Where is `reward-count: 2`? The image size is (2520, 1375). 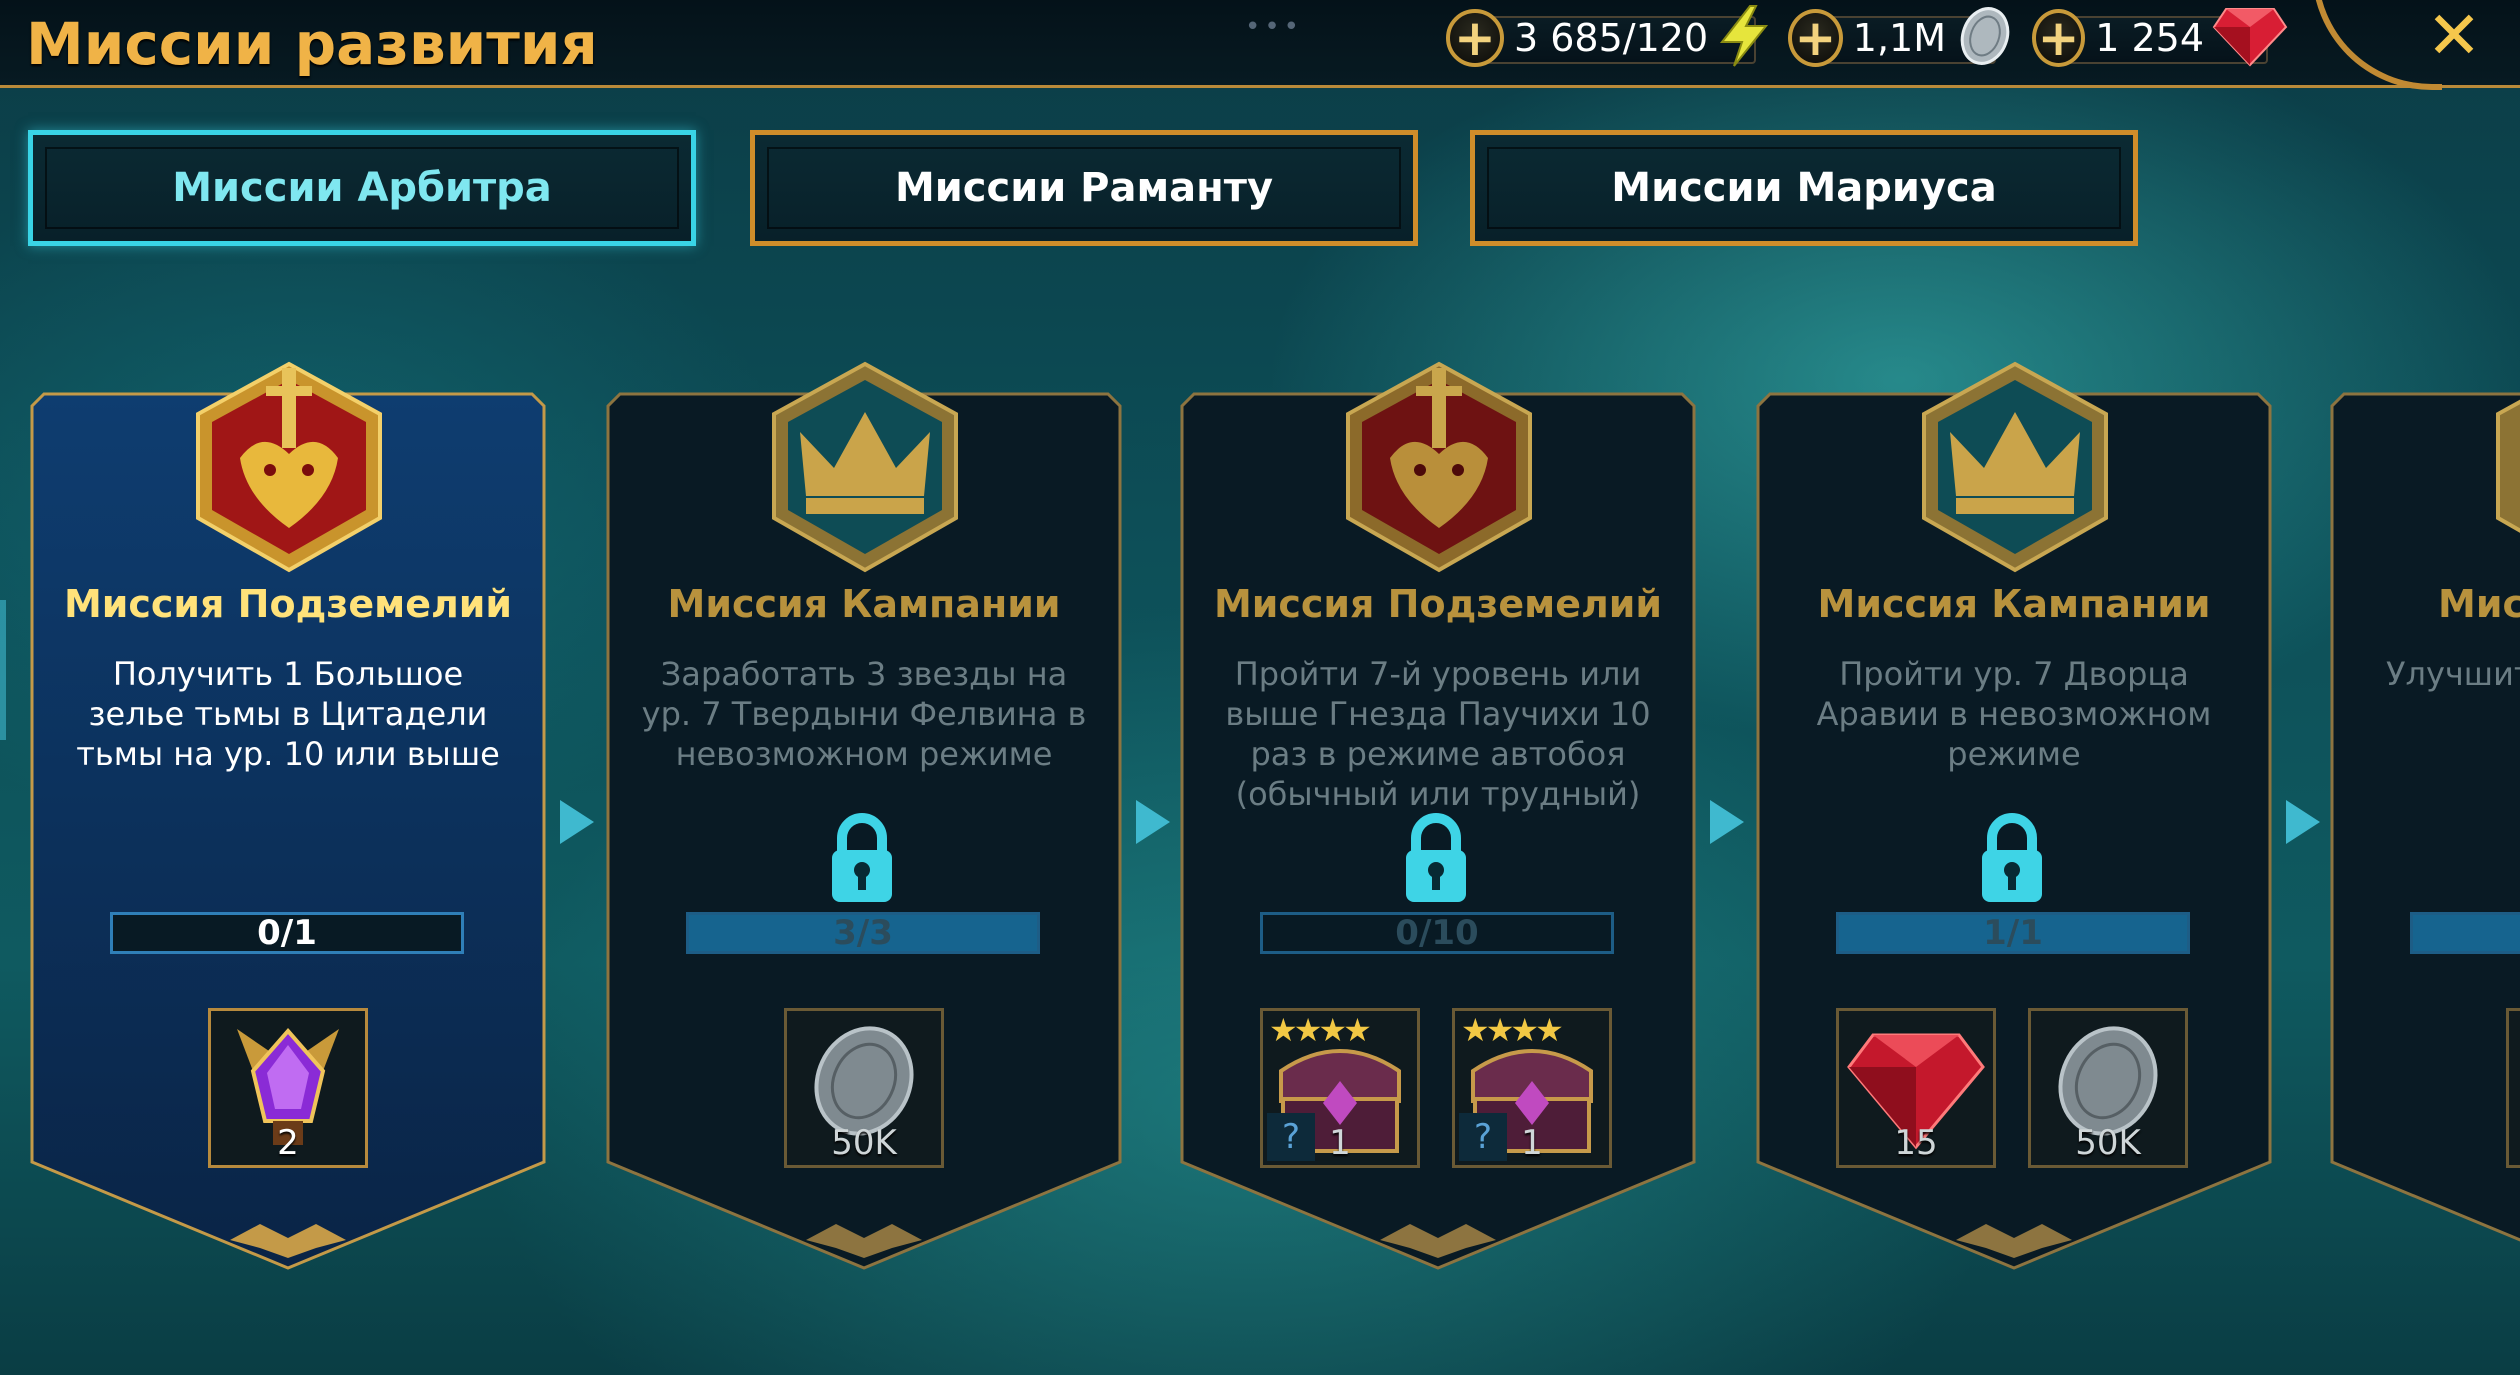
reward-count: 2 is located at coordinates (288, 1143).